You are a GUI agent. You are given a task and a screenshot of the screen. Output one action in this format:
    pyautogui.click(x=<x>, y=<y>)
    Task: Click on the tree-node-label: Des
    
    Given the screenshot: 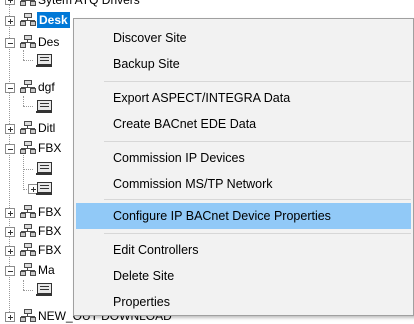 What is the action you would take?
    pyautogui.click(x=48, y=42)
    